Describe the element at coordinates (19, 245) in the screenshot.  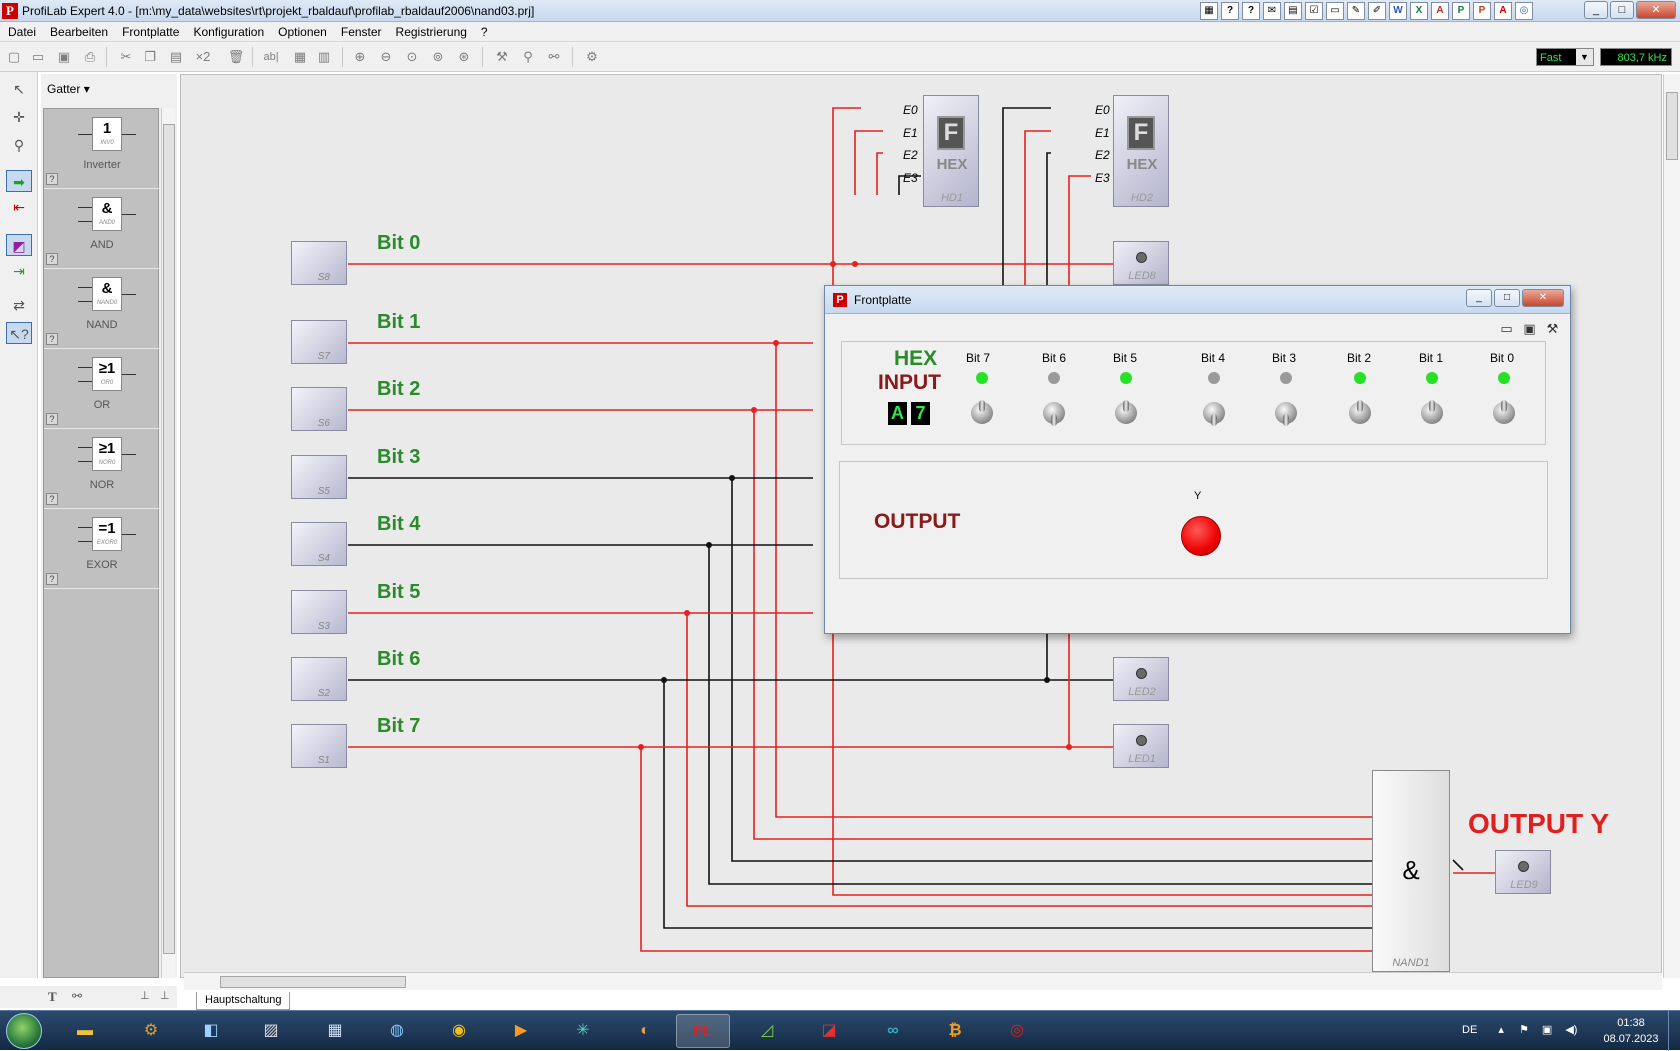
I see `color-tool-icon: ◩` at that location.